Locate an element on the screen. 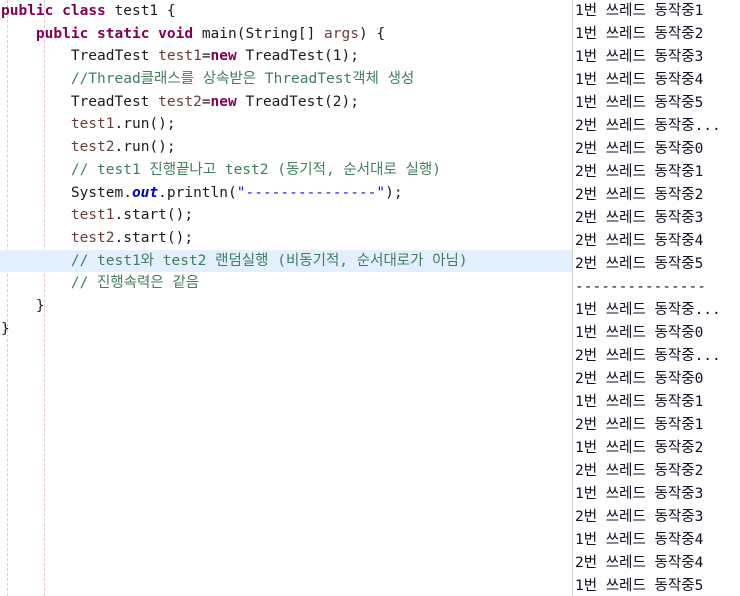  code-line: test1.run(); is located at coordinates (286, 124).